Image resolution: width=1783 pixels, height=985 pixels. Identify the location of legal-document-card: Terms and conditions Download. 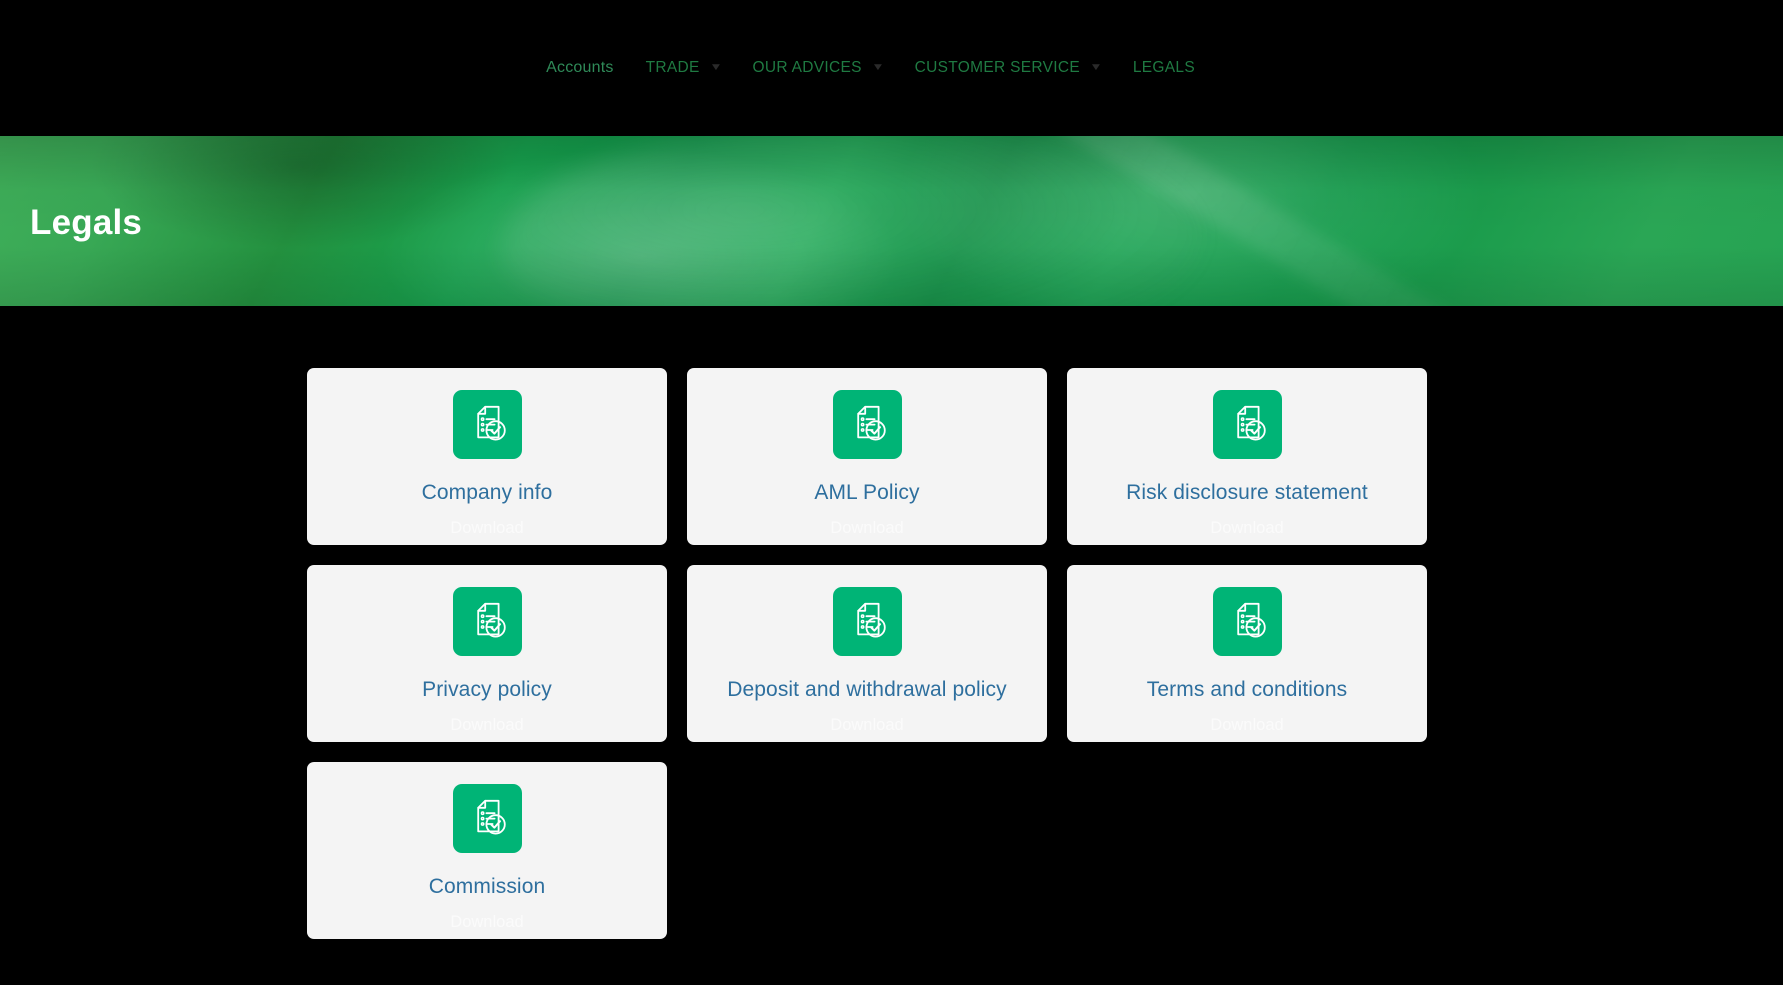
(1247, 653).